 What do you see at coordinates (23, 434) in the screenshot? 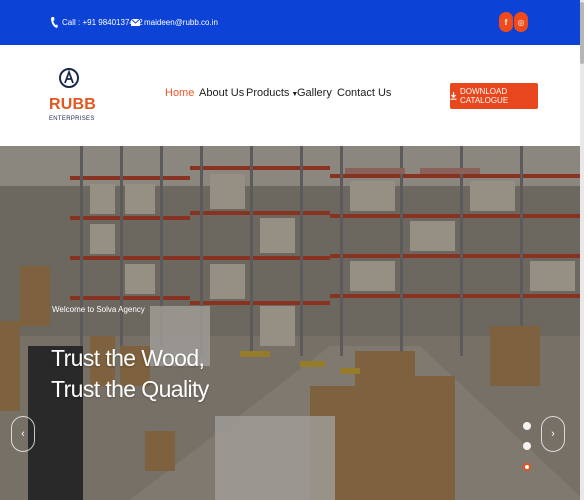
I see `slider-prev-button: ‹` at bounding box center [23, 434].